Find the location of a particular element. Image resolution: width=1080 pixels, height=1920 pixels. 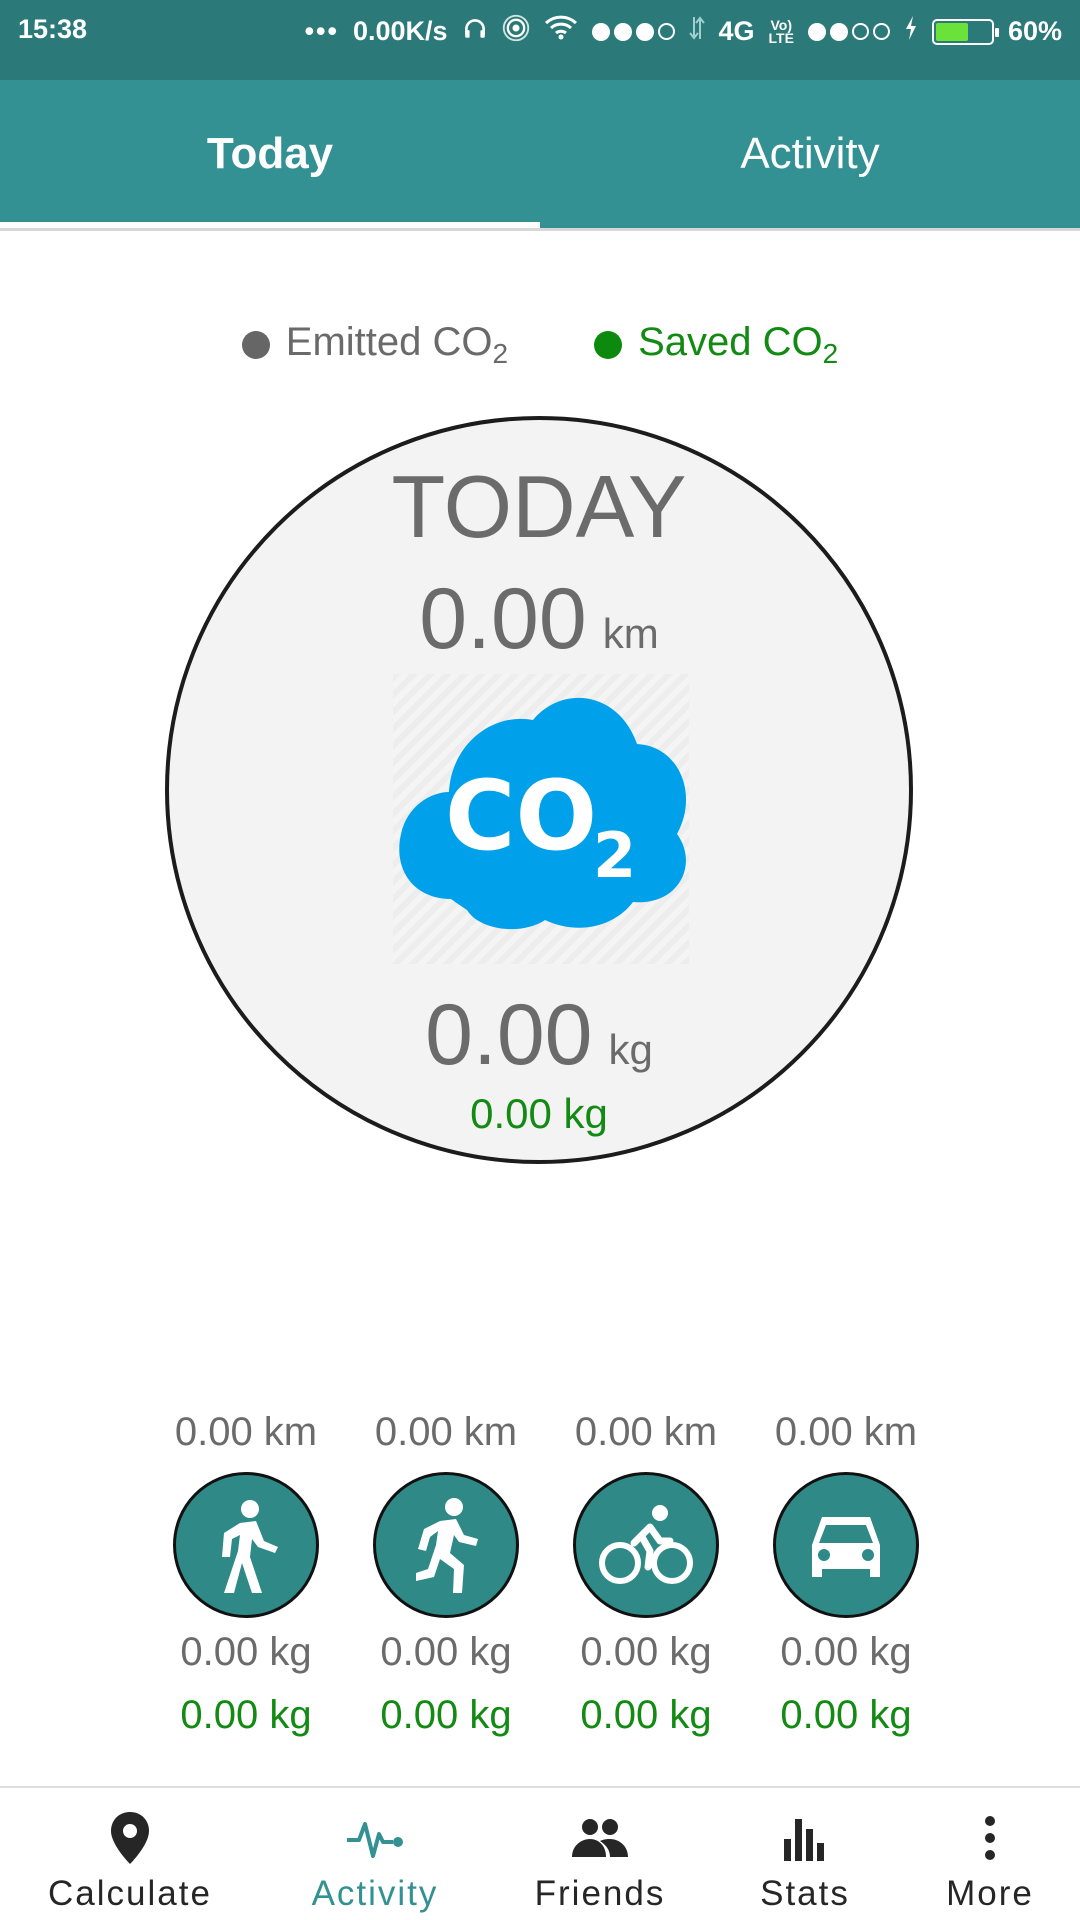

co2-cloud-subscript: 2 is located at coordinates (614, 855).